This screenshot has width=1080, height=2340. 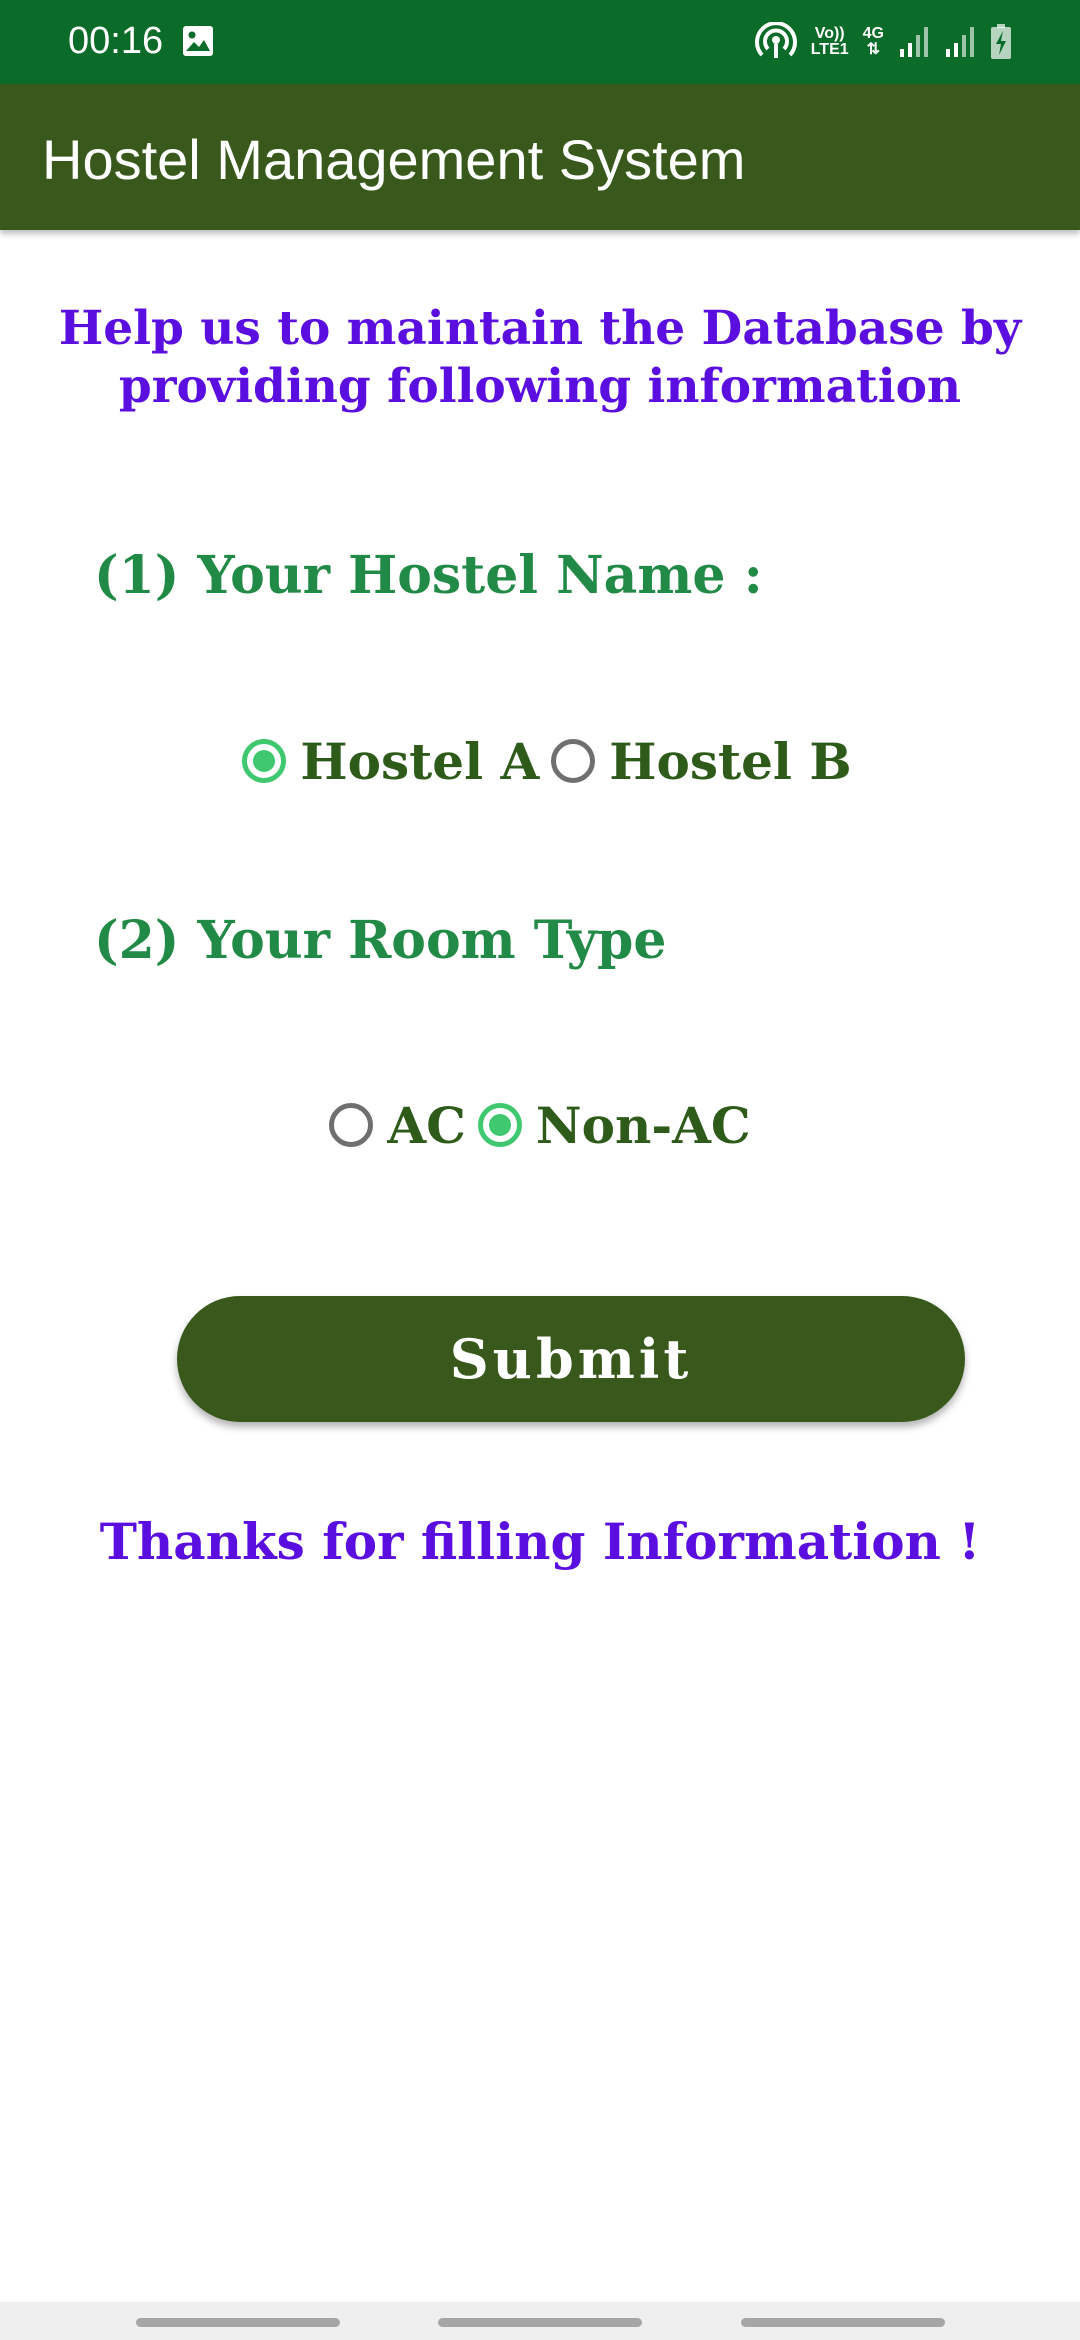 I want to click on battery-charging-icon, so click(x=1001, y=42).